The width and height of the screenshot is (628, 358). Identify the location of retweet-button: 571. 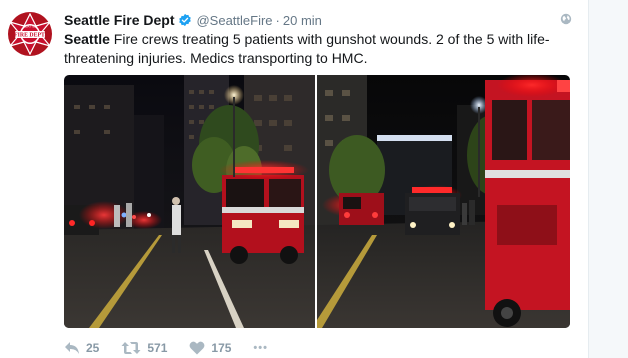
(144, 348).